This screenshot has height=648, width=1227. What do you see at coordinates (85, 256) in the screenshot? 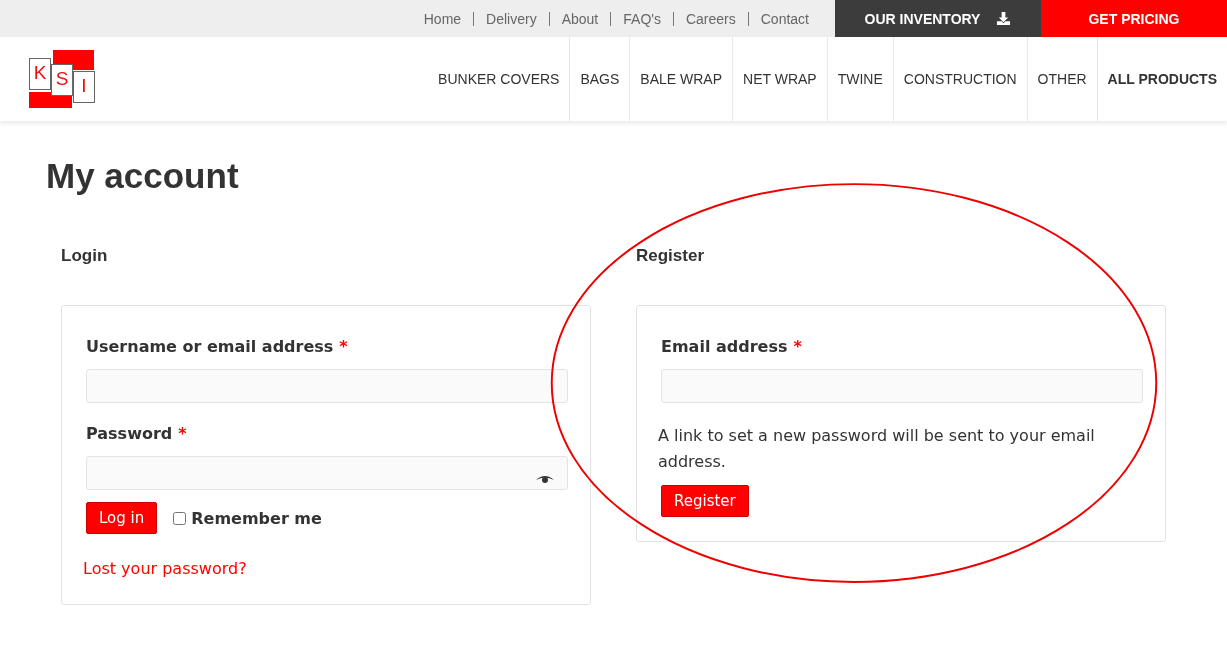
I see `section-heading: Login` at bounding box center [85, 256].